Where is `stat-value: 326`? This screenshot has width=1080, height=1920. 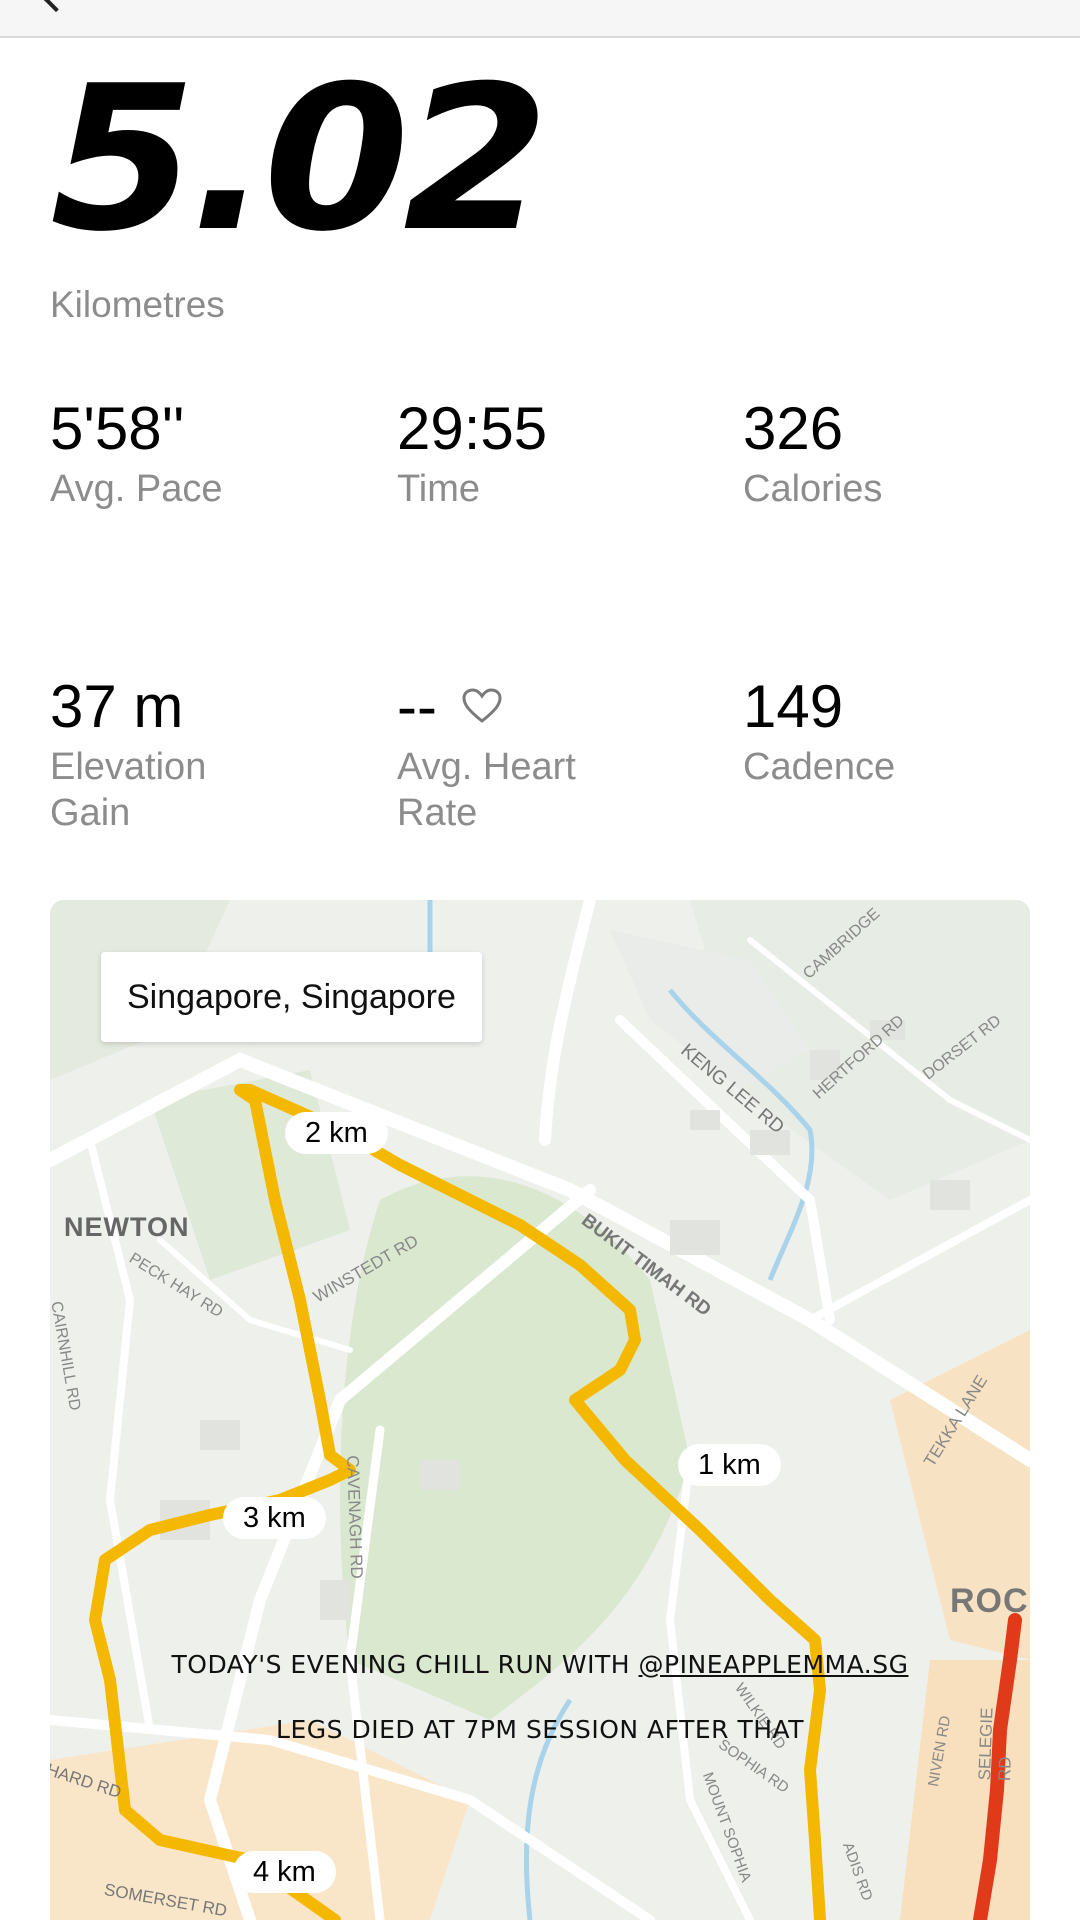
stat-value: 326 is located at coordinates (793, 428).